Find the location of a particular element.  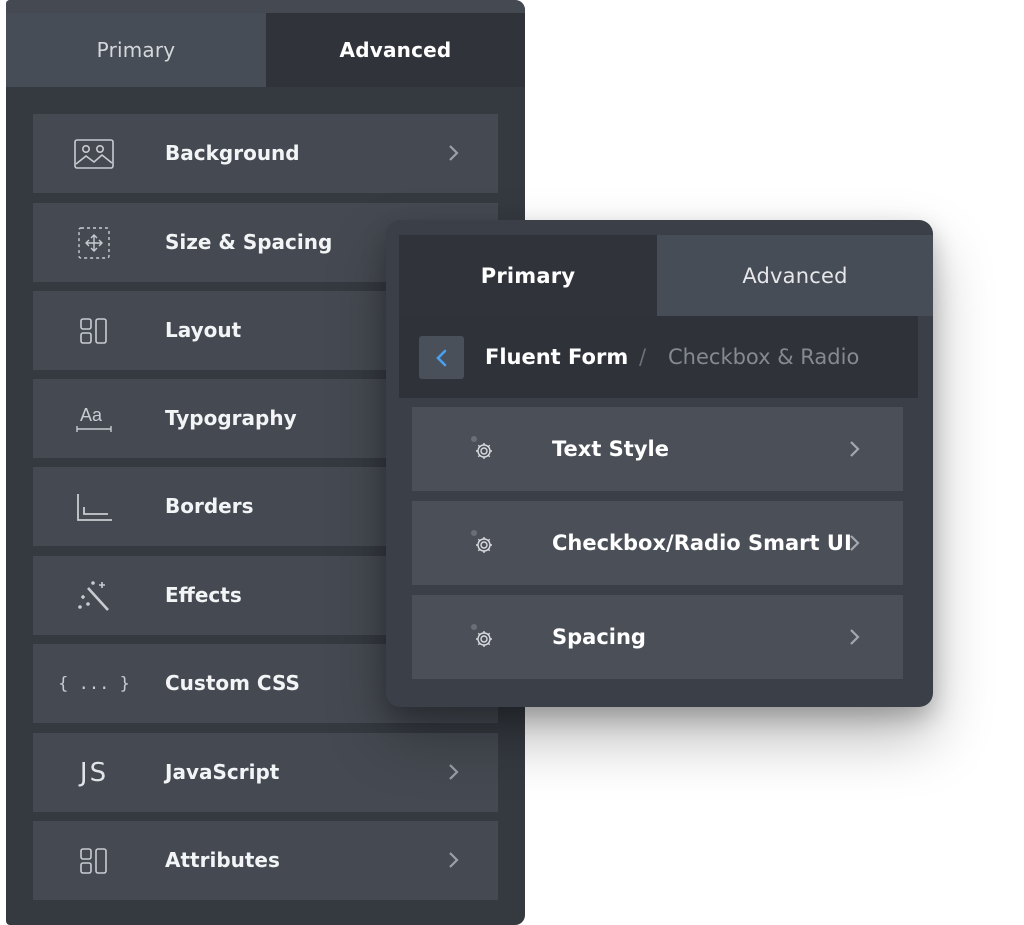

magic-wand-icon is located at coordinates (94, 596).